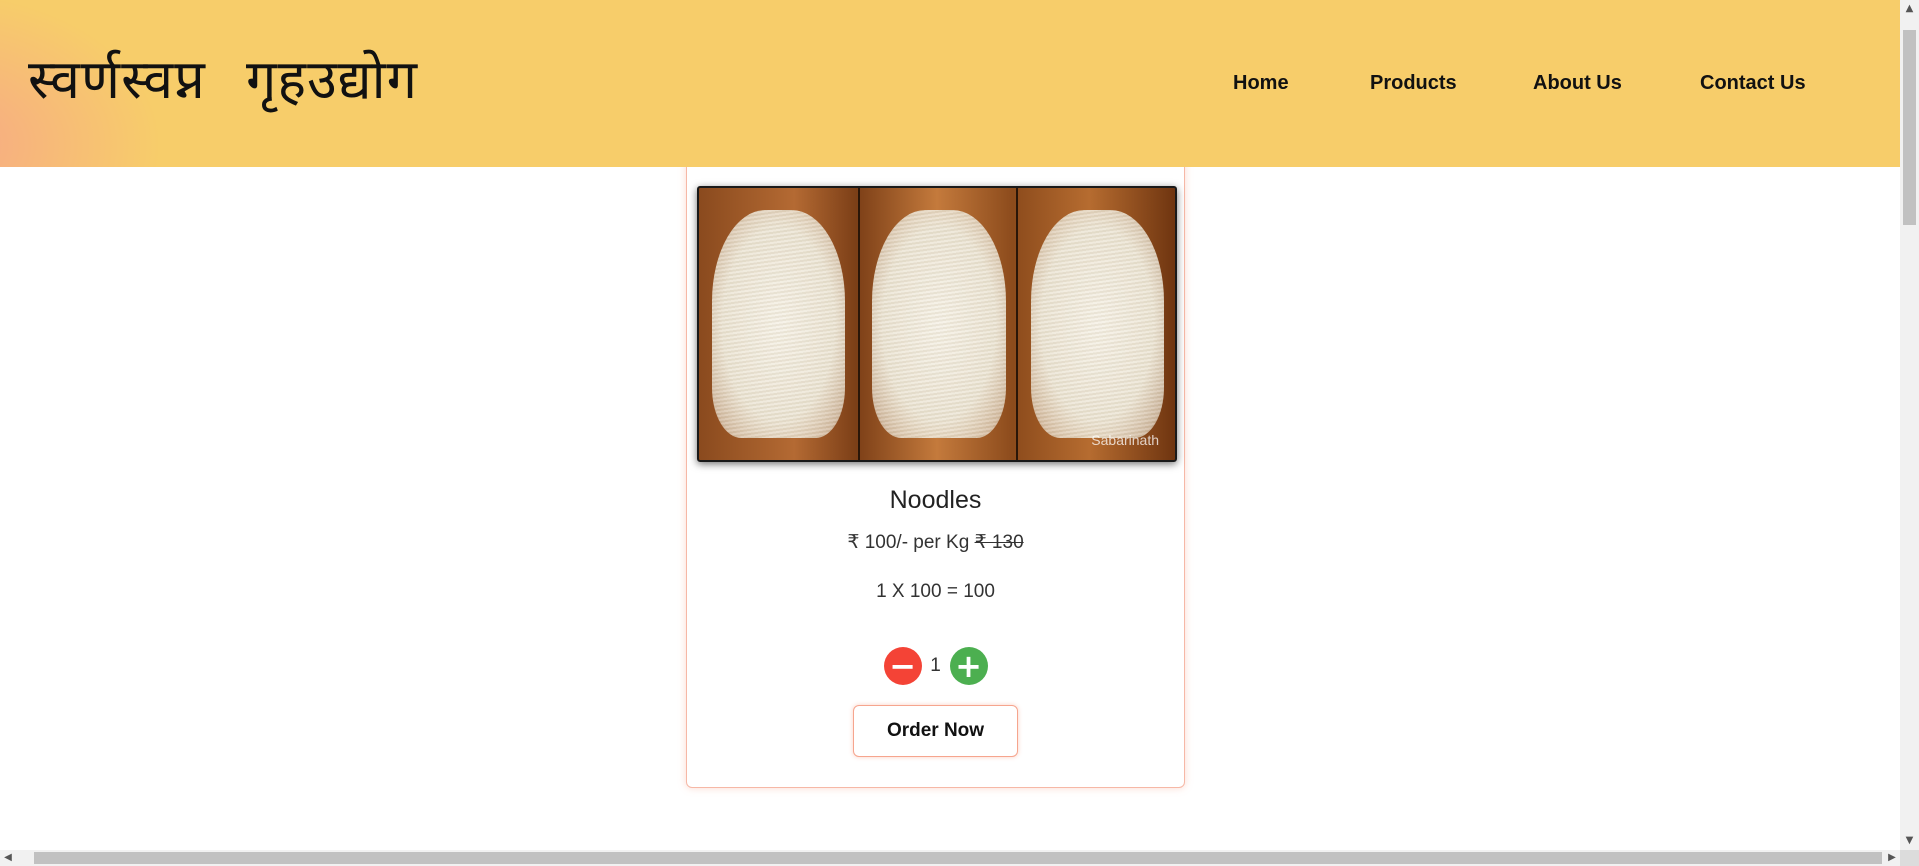 The width and height of the screenshot is (1919, 866). What do you see at coordinates (935, 731) in the screenshot?
I see `order-now-button: Order Now` at bounding box center [935, 731].